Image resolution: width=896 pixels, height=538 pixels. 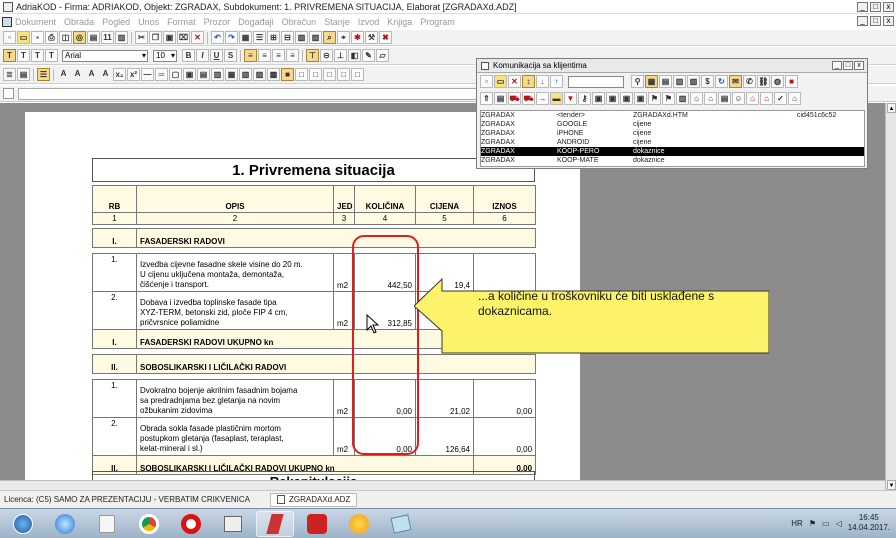 I want to click on link-icon: ⛓, so click(x=763, y=81).